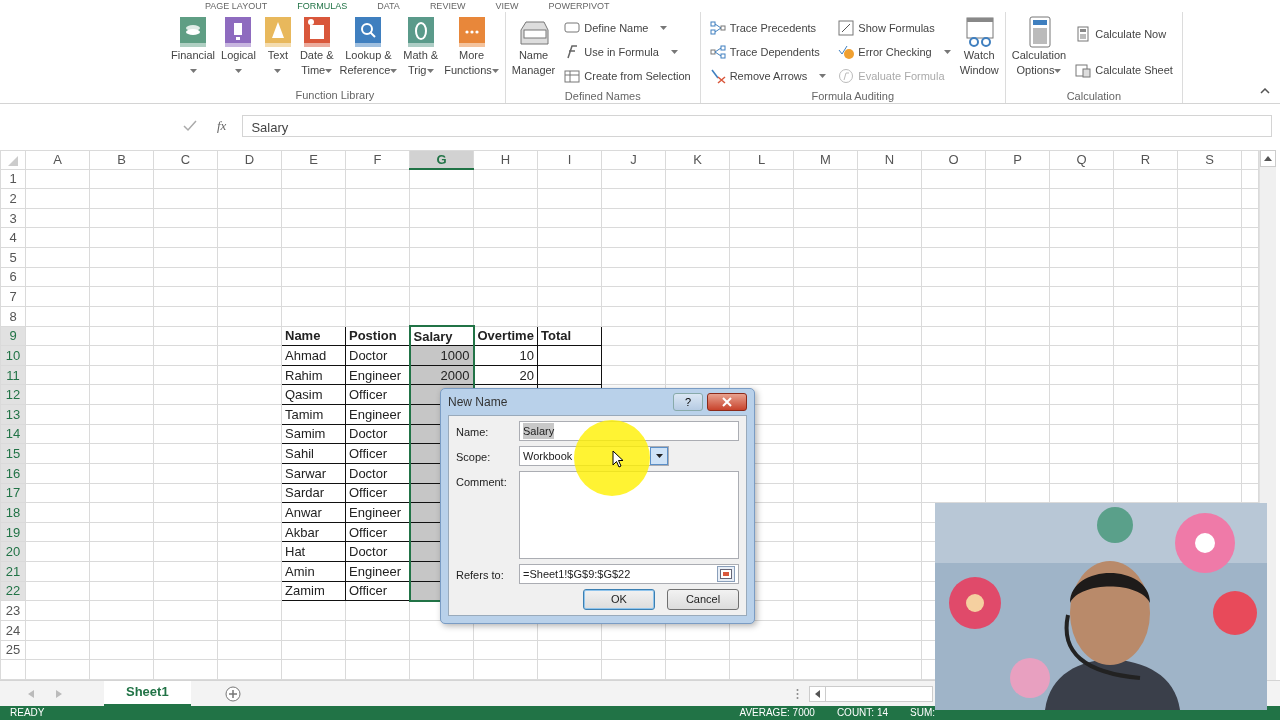  Describe the element at coordinates (703, 599) in the screenshot. I see `cancel-button: Cancel` at that location.